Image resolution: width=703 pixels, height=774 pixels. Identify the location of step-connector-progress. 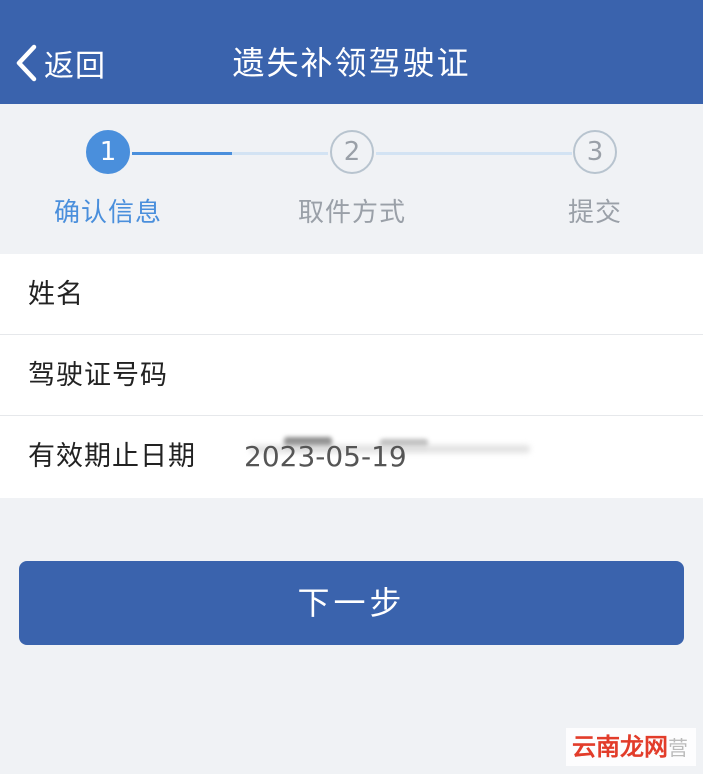
(182, 153).